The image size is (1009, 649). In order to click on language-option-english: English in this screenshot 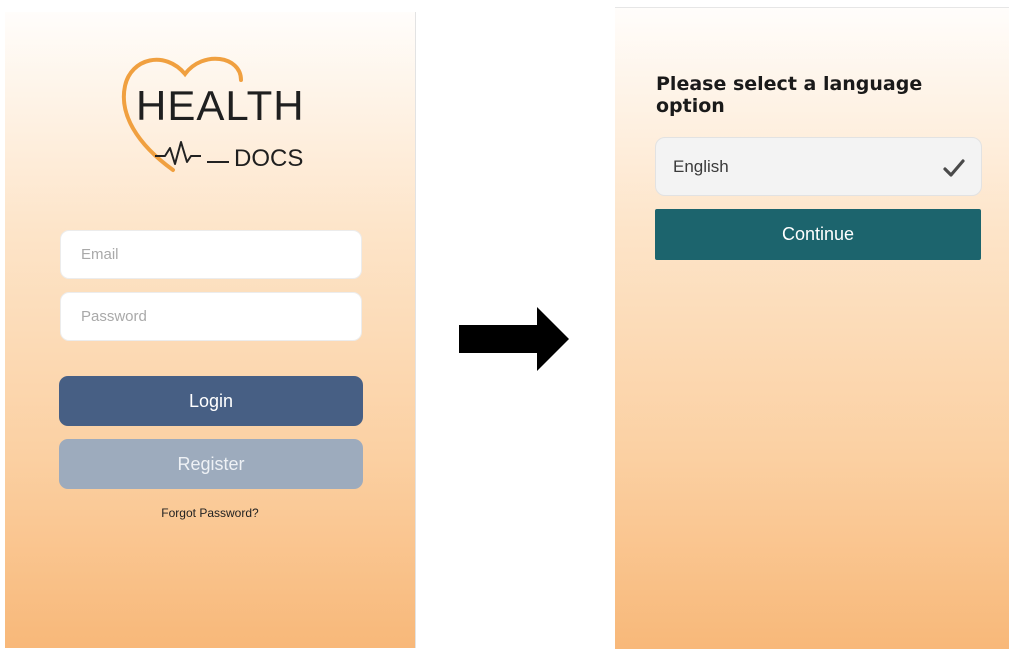, I will do `click(818, 166)`.